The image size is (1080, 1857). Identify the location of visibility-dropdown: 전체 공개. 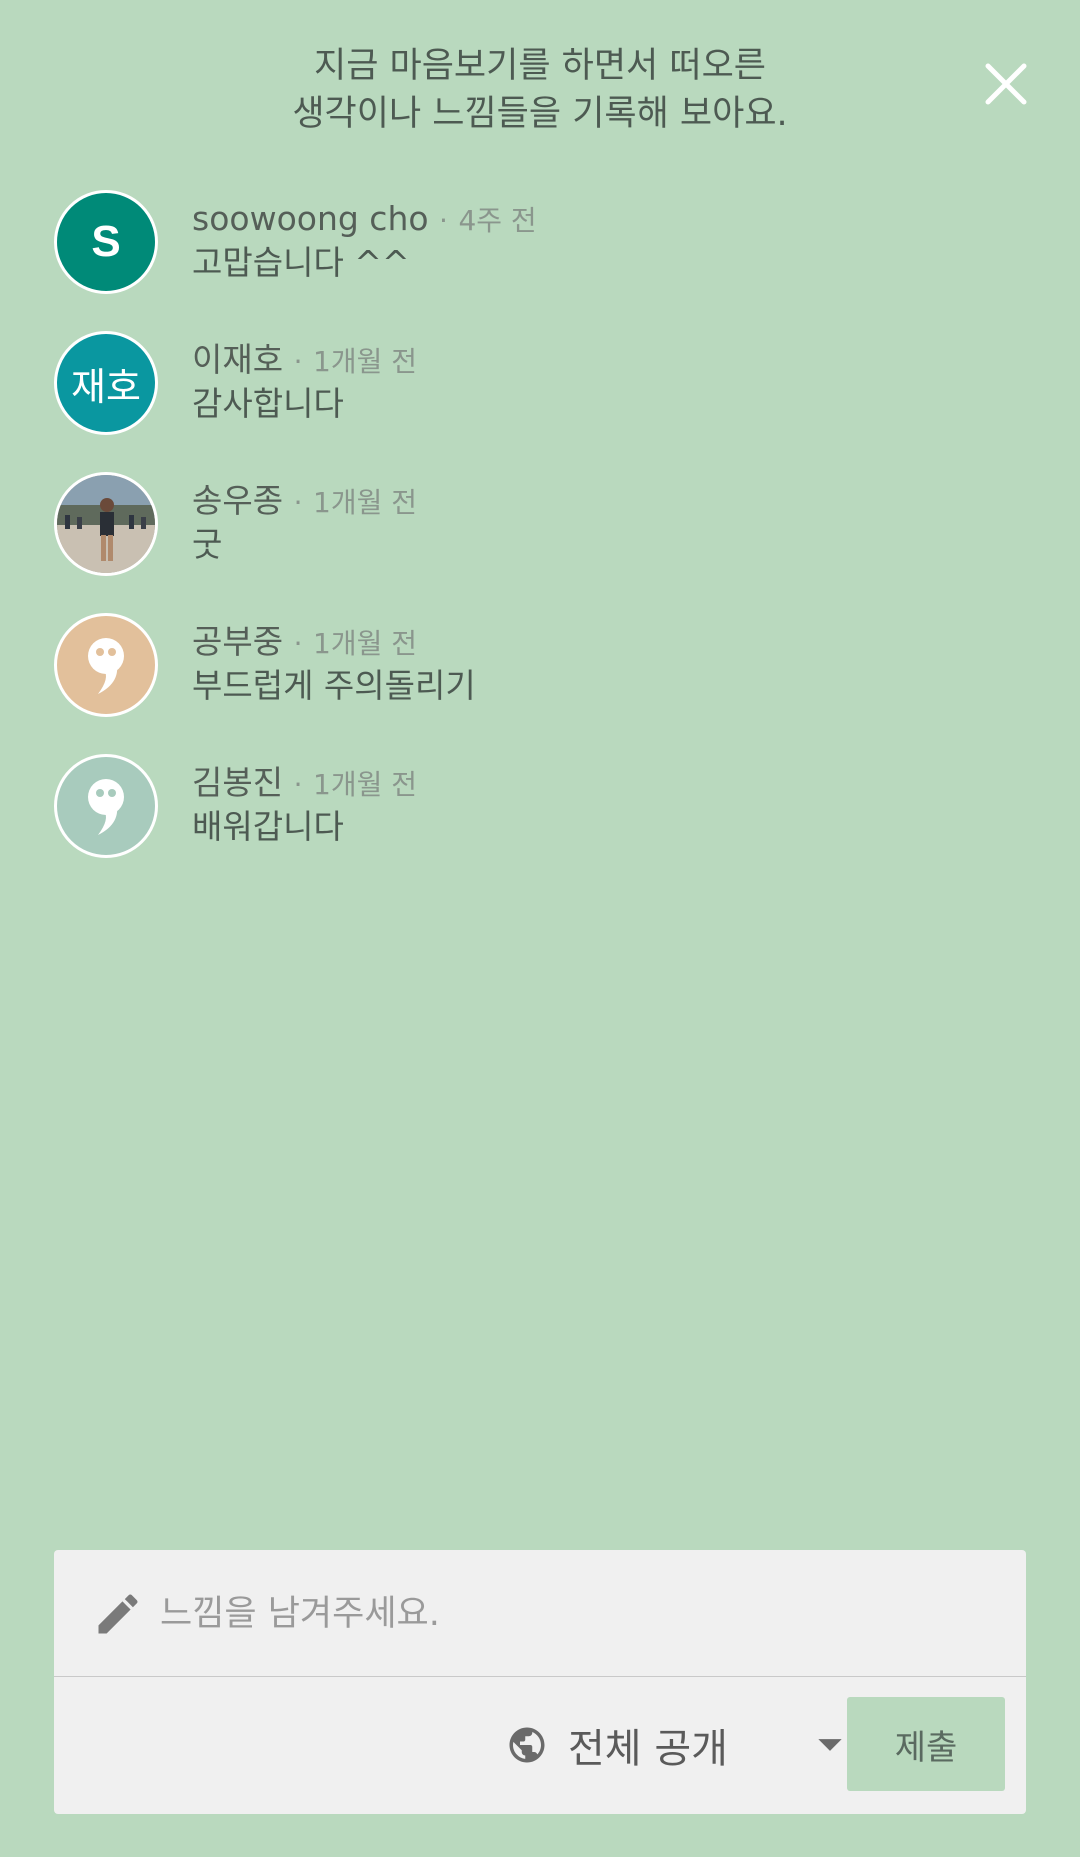
(649, 1745).